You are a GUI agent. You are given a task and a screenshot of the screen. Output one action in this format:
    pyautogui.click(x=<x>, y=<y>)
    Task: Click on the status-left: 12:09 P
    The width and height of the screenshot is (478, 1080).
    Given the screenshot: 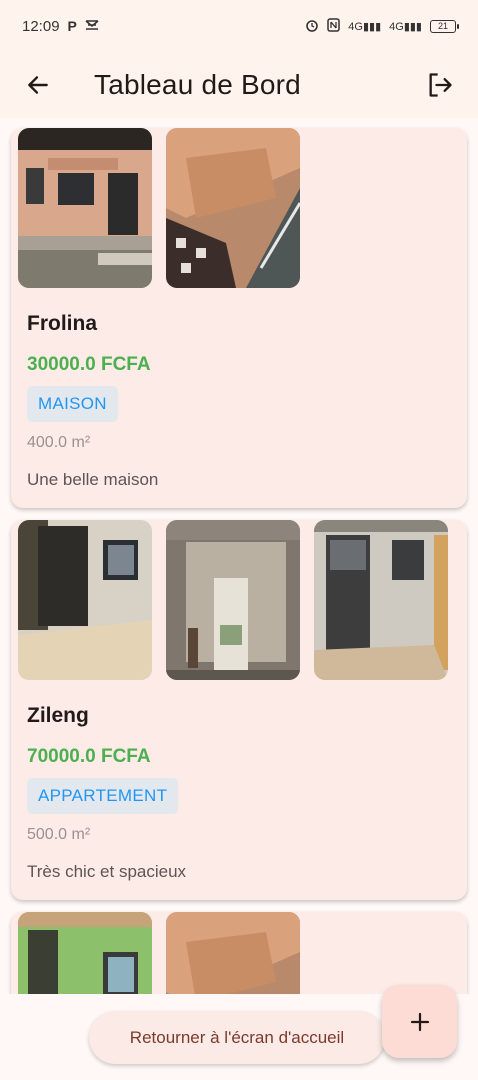 What is the action you would take?
    pyautogui.click(x=60, y=26)
    